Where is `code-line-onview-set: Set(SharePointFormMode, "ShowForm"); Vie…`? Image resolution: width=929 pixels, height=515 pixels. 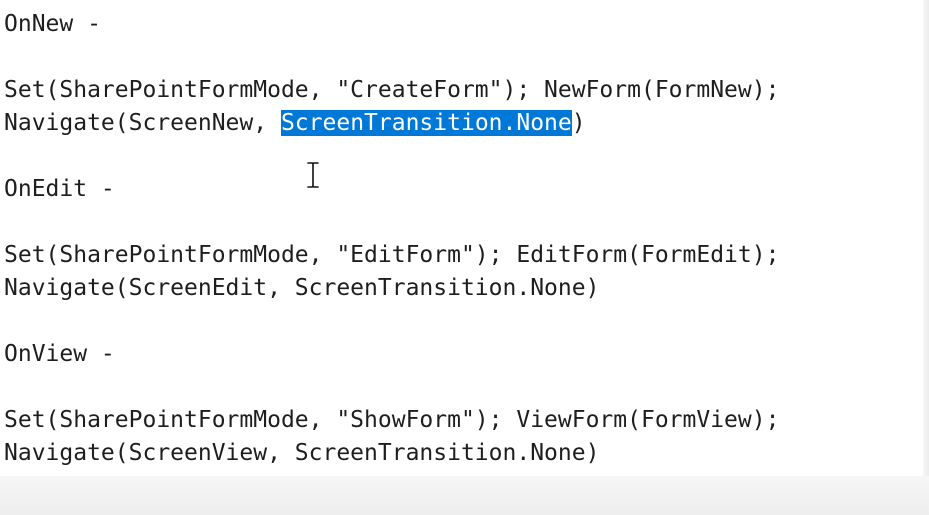
code-line-onview-set: Set(SharePointFormMode, "ShowForm"); Vie… is located at coordinates (391, 420).